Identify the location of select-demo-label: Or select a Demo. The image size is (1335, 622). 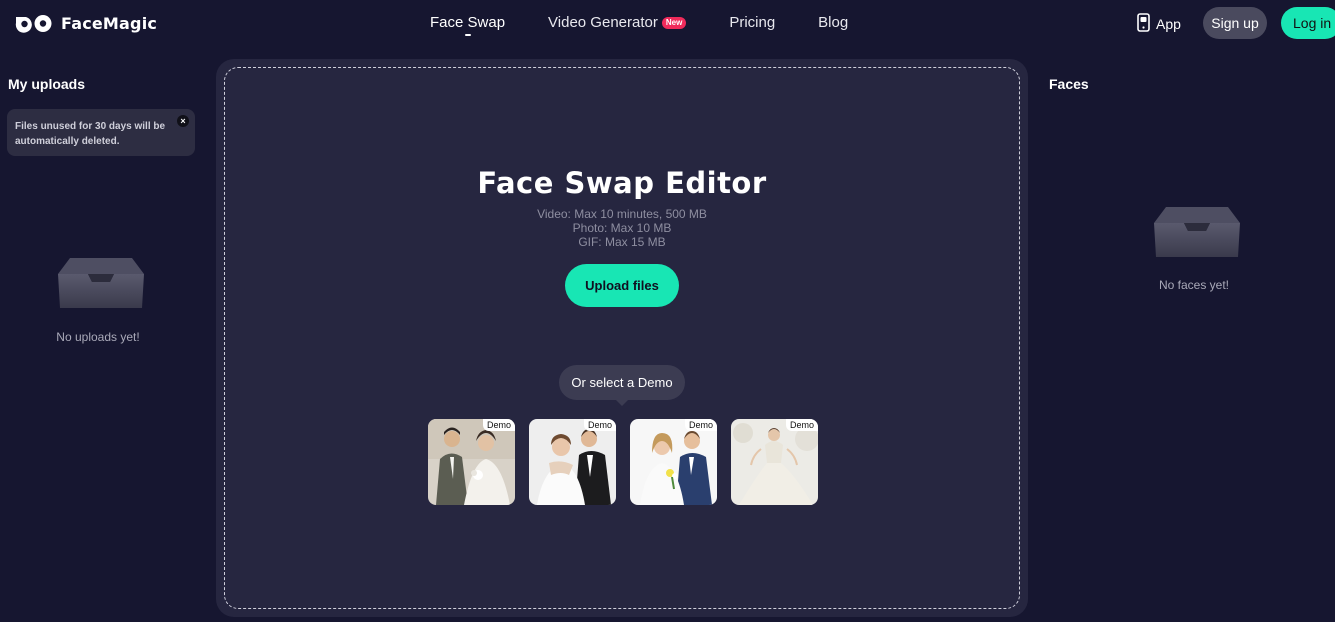
(622, 385).